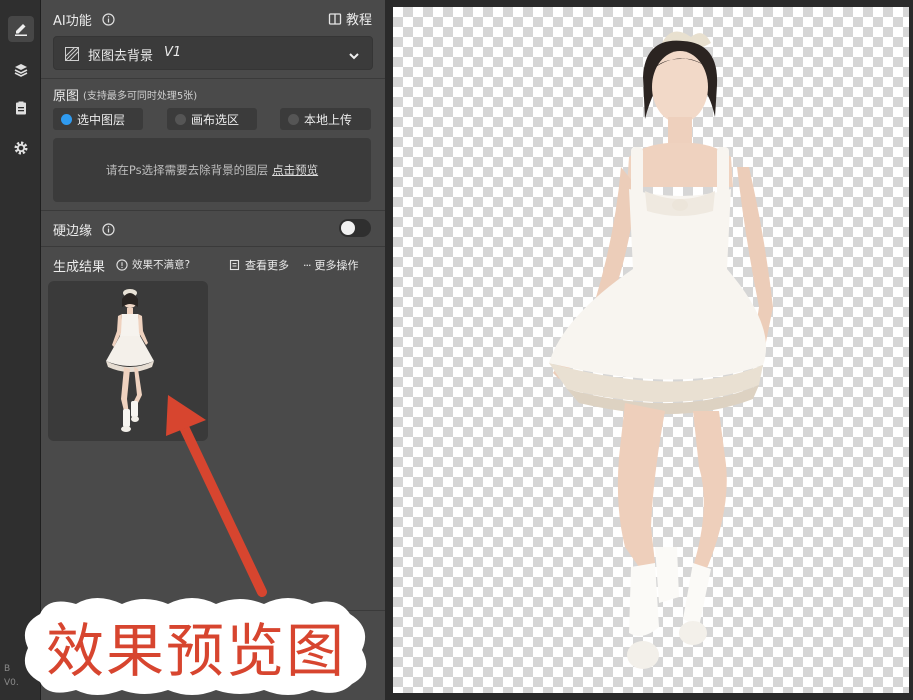  I want to click on annotation-caption-text: 效果预览图, so click(195, 651).